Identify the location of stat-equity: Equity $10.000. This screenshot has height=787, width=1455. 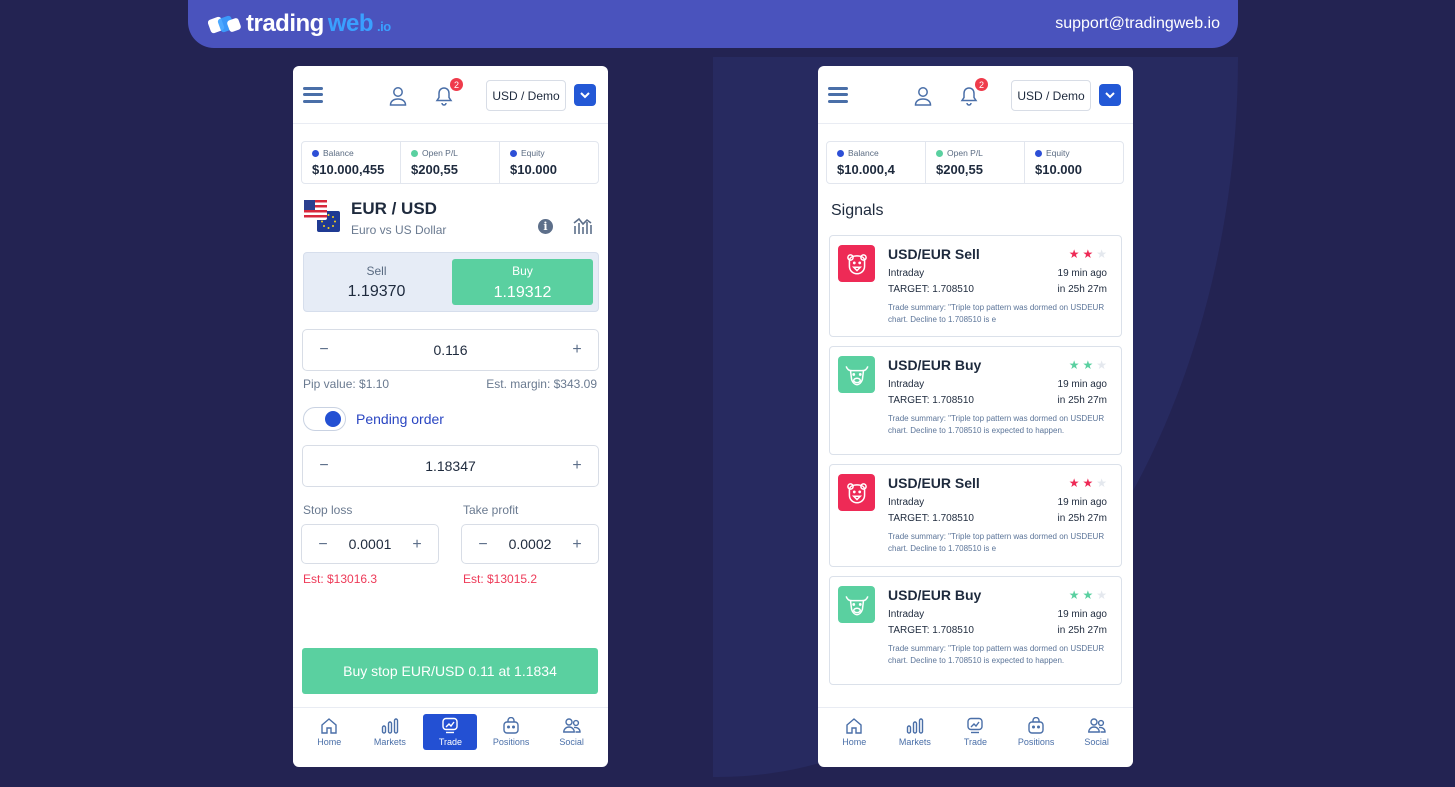
(1074, 162).